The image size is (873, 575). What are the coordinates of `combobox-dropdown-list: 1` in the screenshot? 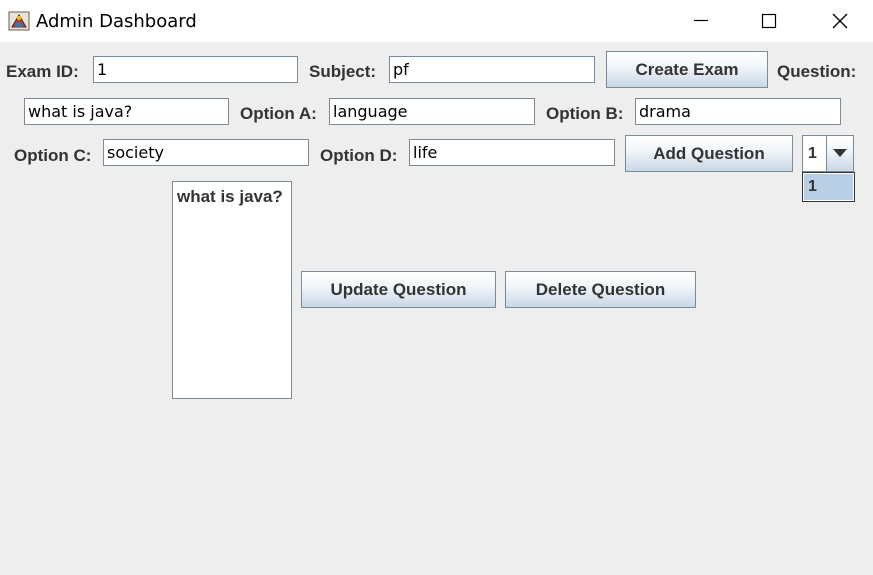 It's located at (828, 187).